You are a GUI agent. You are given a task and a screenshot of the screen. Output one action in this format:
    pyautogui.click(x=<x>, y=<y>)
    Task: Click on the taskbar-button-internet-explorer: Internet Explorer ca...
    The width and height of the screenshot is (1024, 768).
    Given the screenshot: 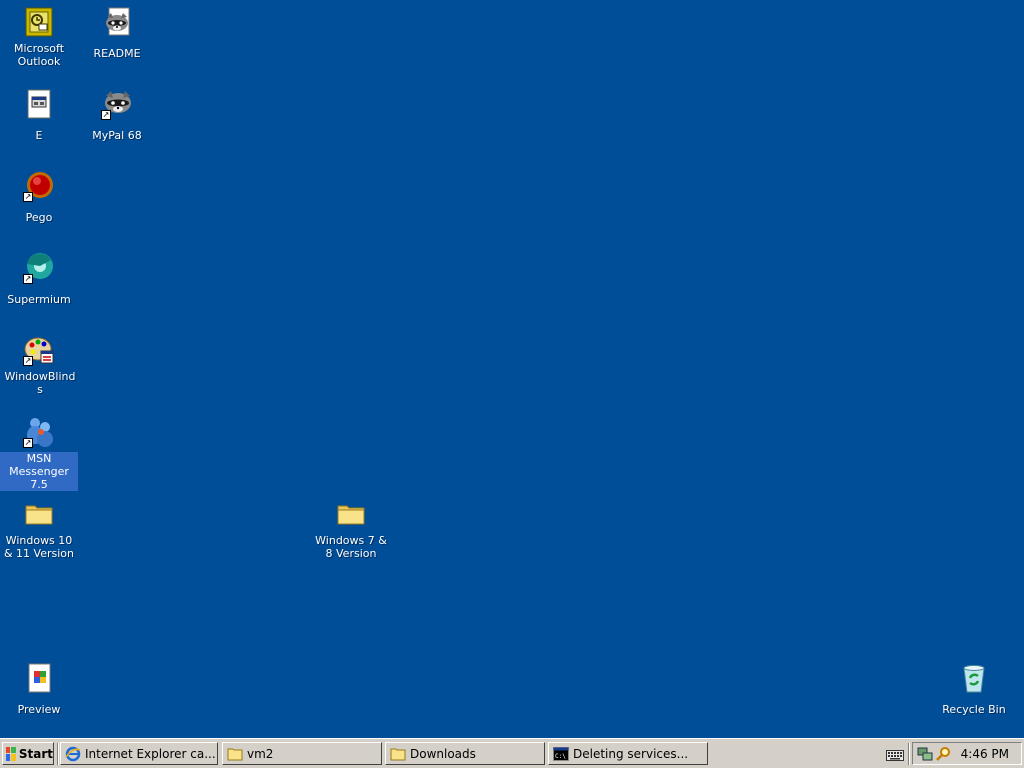 What is the action you would take?
    pyautogui.click(x=139, y=753)
    